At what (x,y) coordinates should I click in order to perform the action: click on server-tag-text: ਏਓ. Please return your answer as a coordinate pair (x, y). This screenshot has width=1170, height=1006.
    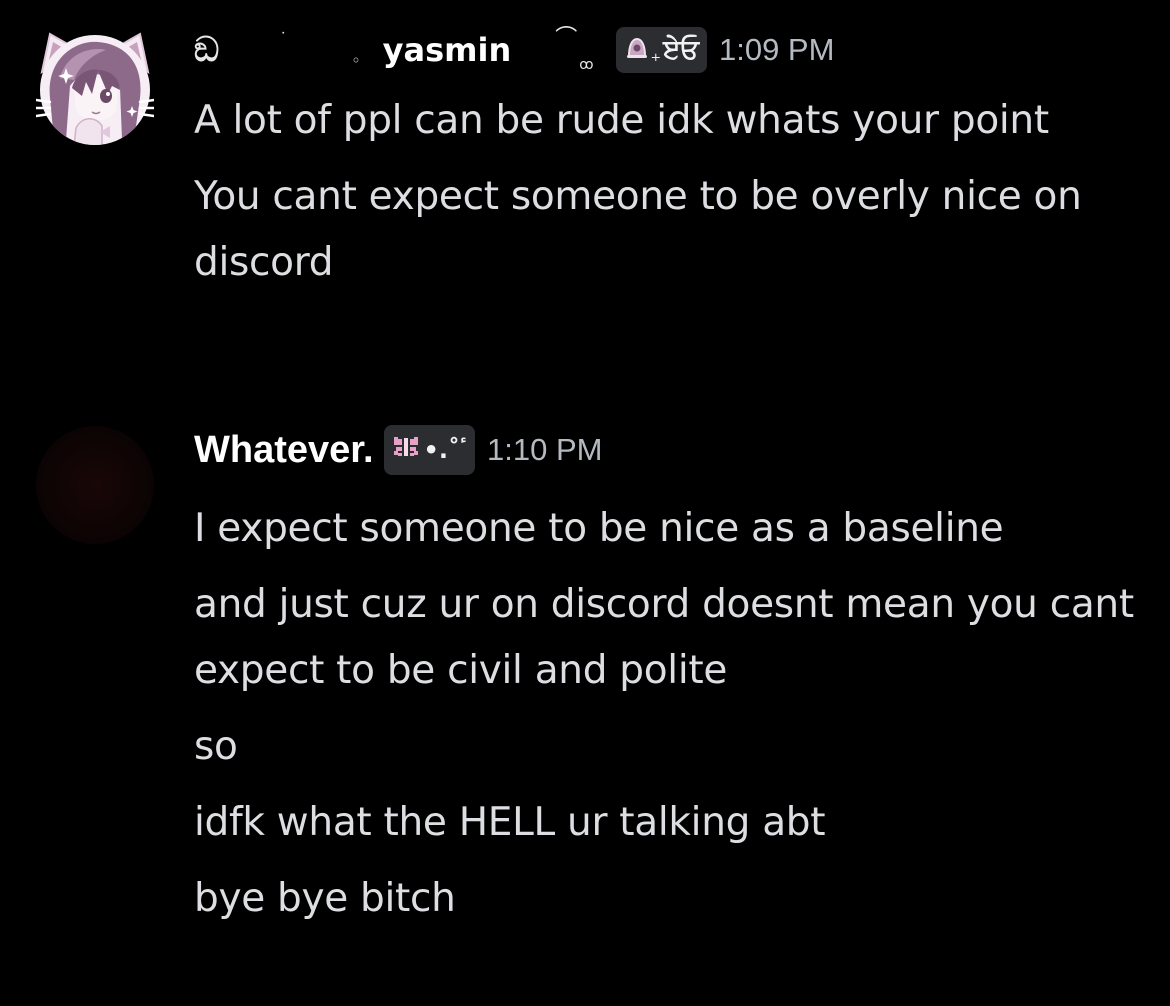
    Looking at the image, I should click on (681, 49).